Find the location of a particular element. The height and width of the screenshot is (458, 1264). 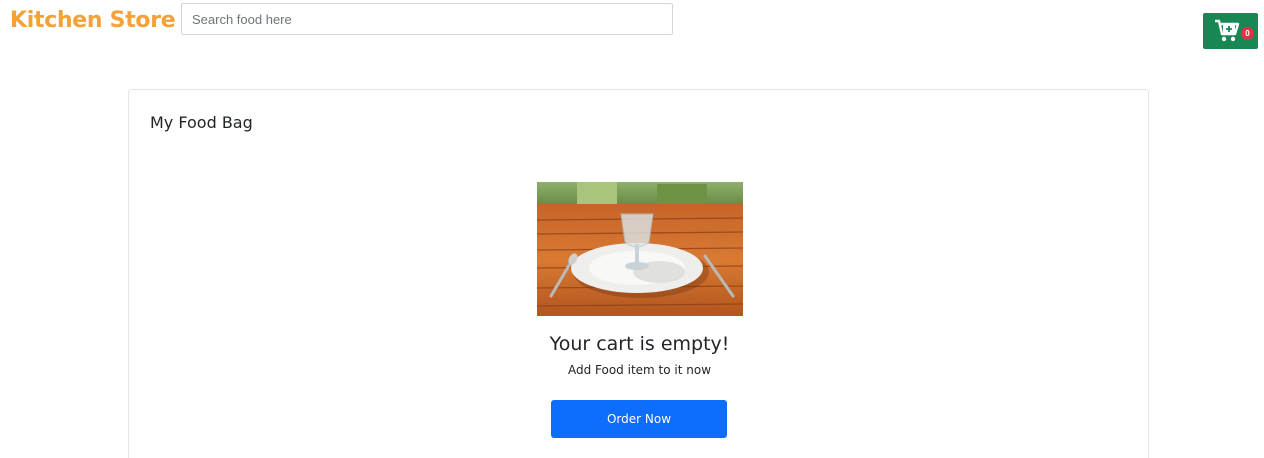

cart-plus-icon is located at coordinates (1227, 30).